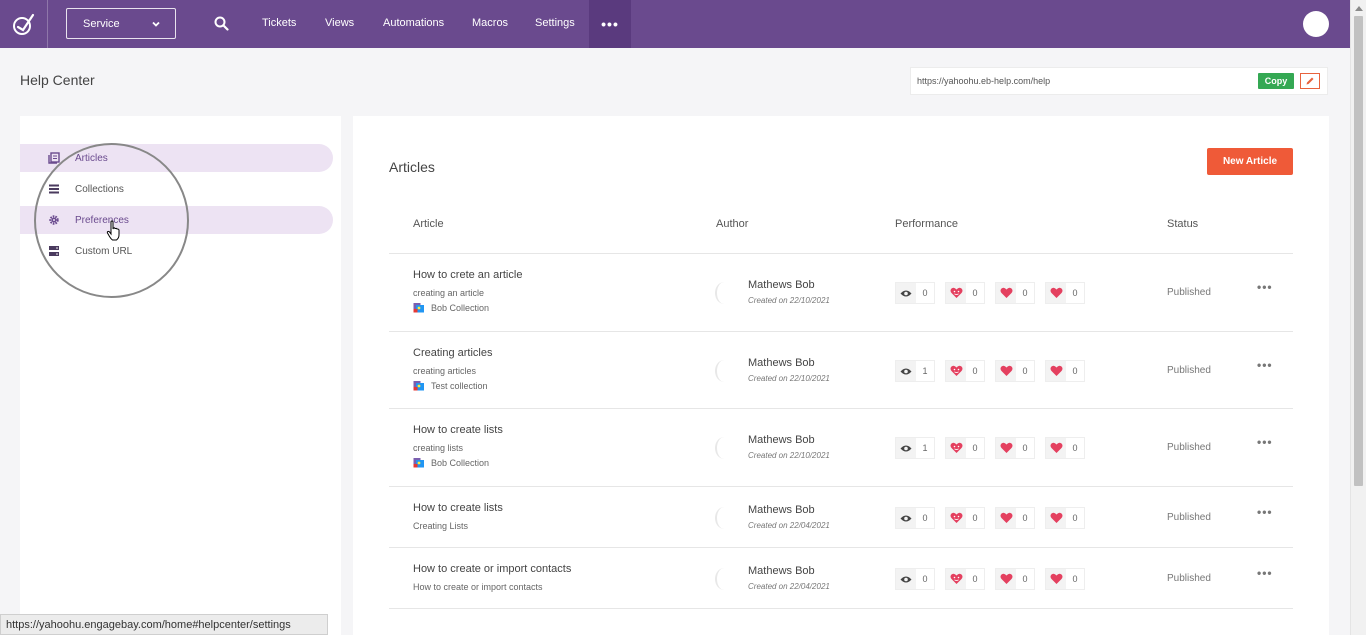  What do you see at coordinates (478, 587) in the screenshot?
I see `article-subtitle: How to create or import contacts` at bounding box center [478, 587].